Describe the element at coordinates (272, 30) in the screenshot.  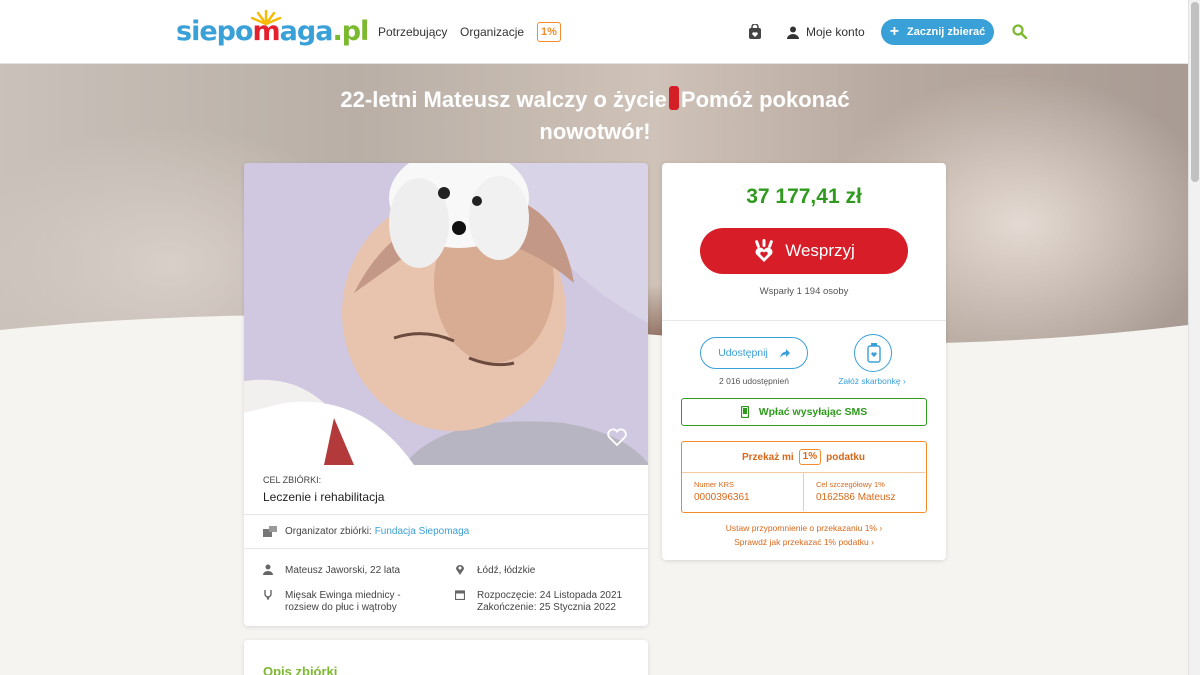
I see `siepomaga-logo: siepomaga.pl` at that location.